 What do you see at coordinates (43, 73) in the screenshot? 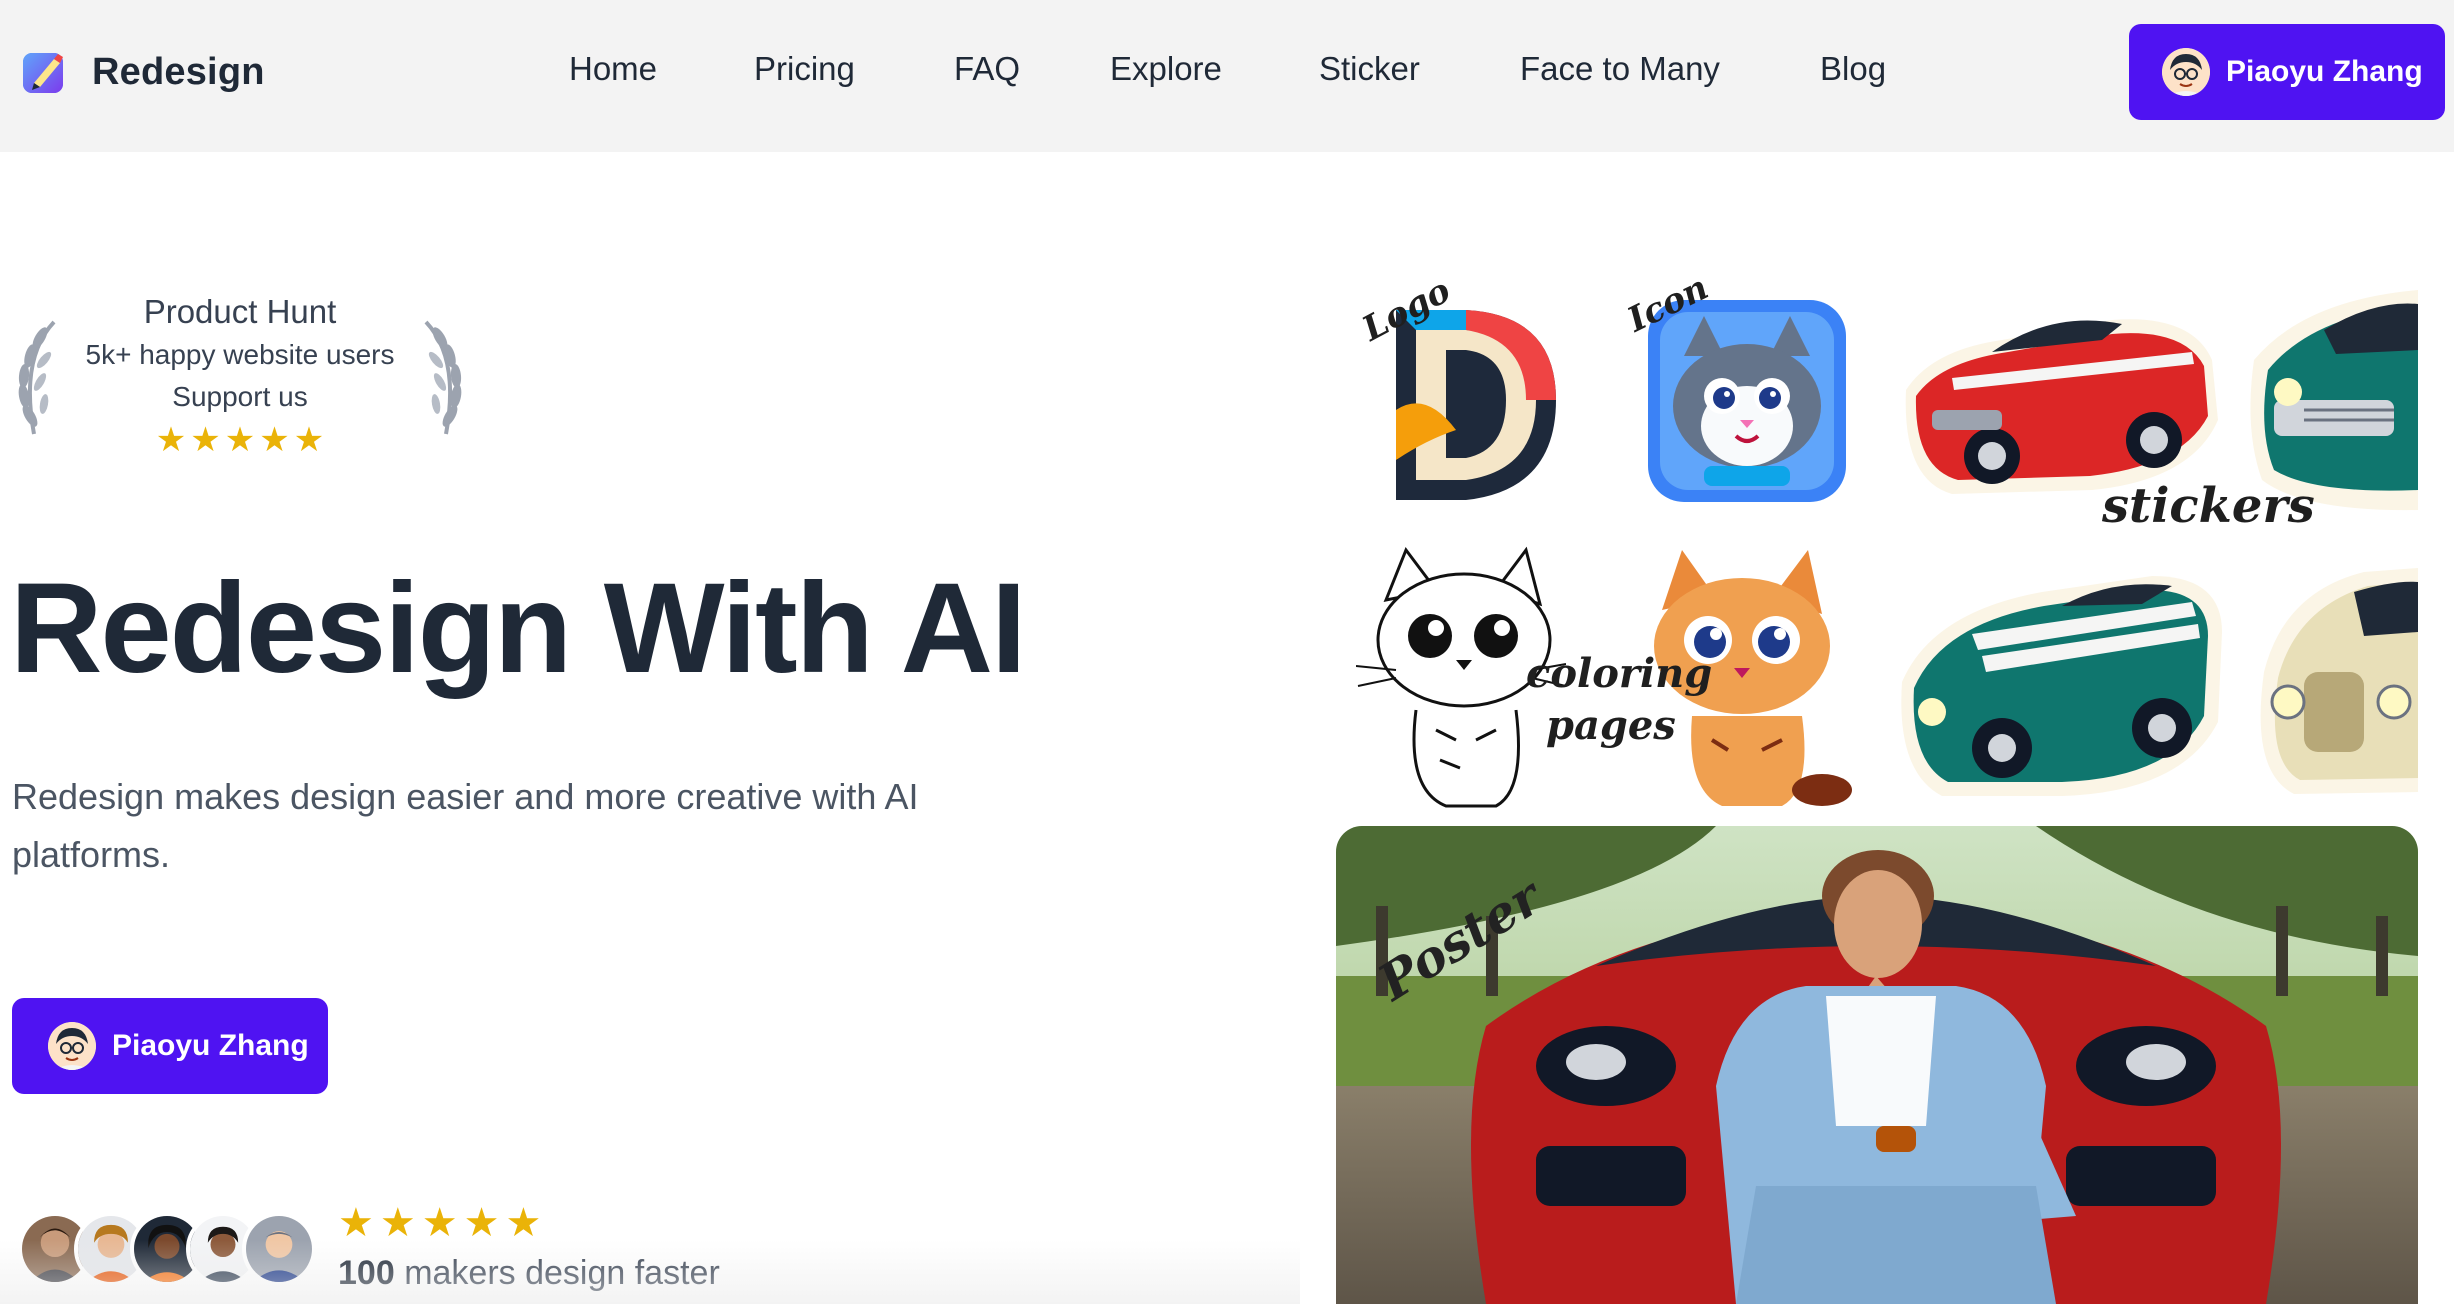
I see `brand-logo-icon` at bounding box center [43, 73].